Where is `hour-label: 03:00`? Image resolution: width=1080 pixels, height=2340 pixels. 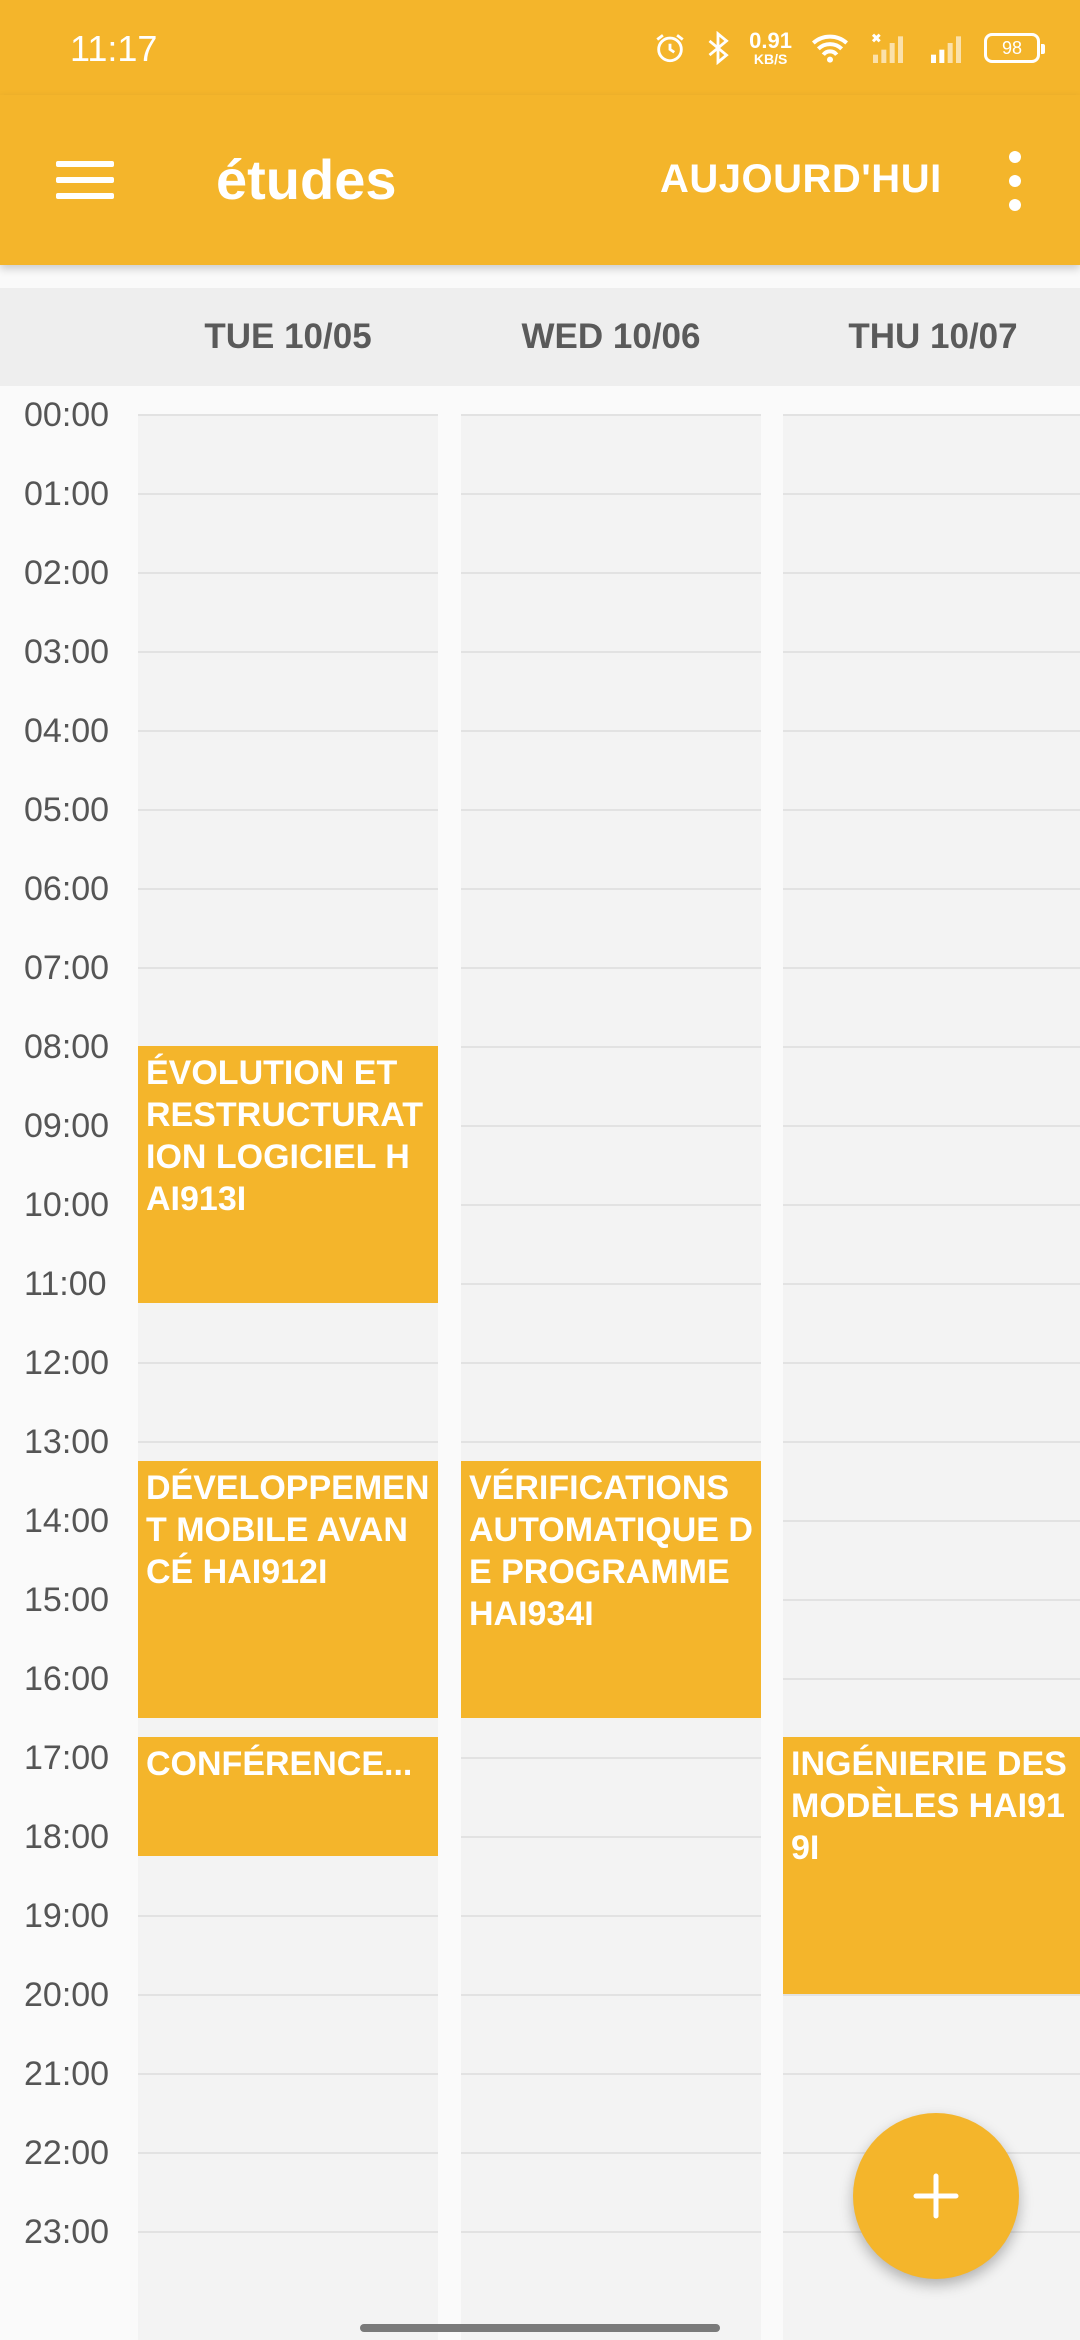
hour-label: 03:00 is located at coordinates (67, 652).